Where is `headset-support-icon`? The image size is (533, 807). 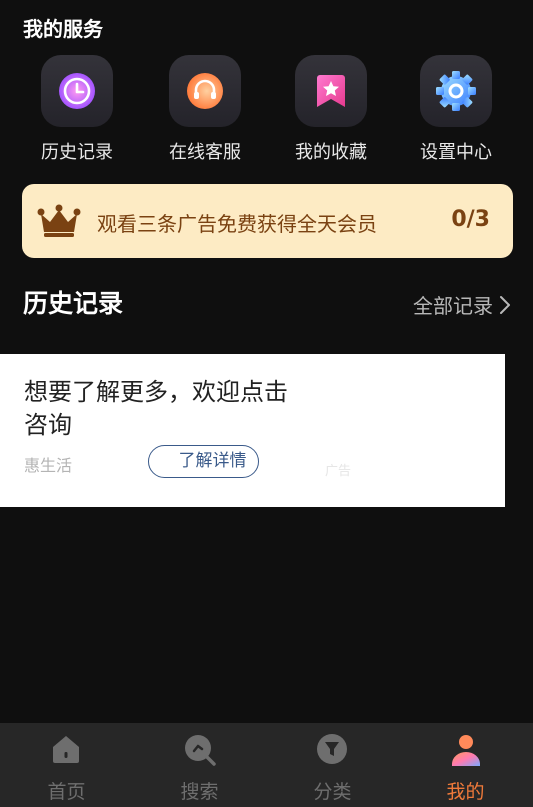
headset-support-icon is located at coordinates (205, 91).